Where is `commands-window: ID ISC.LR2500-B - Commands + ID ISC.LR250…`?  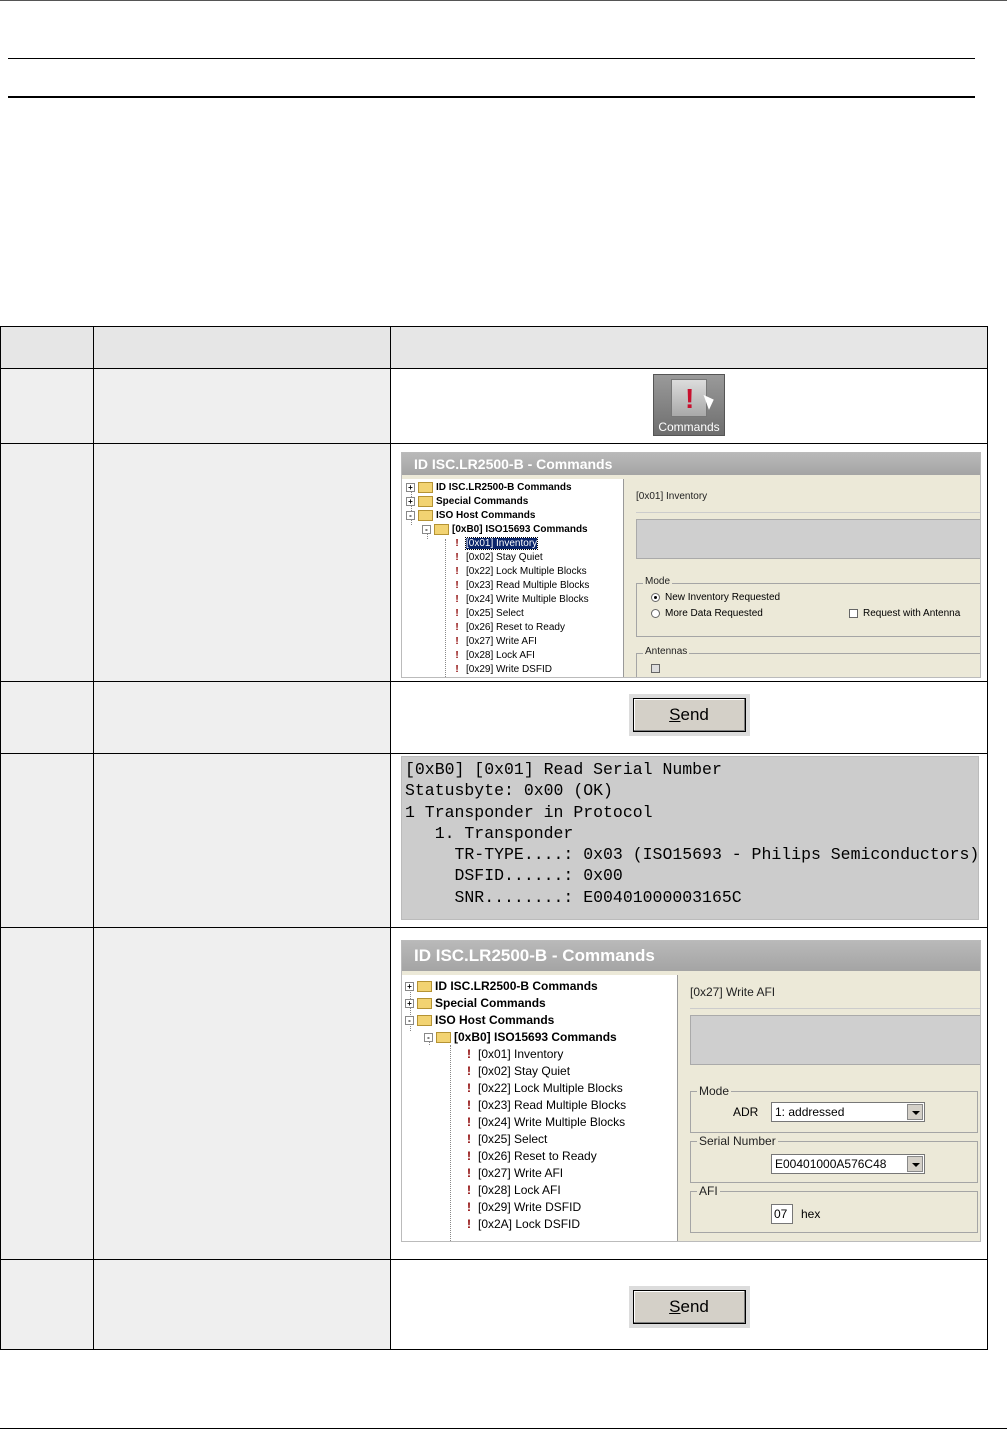 commands-window: ID ISC.LR2500-B - Commands + ID ISC.LR250… is located at coordinates (691, 565).